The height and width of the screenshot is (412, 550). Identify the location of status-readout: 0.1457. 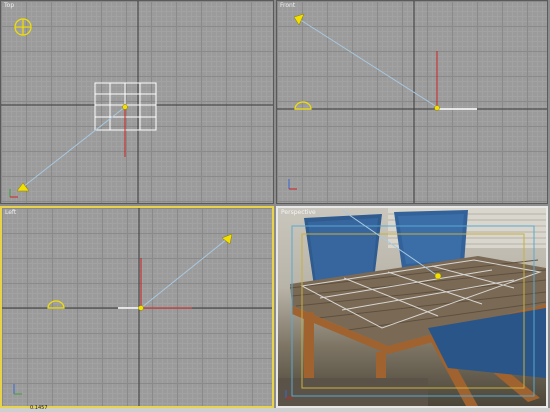
(39, 408).